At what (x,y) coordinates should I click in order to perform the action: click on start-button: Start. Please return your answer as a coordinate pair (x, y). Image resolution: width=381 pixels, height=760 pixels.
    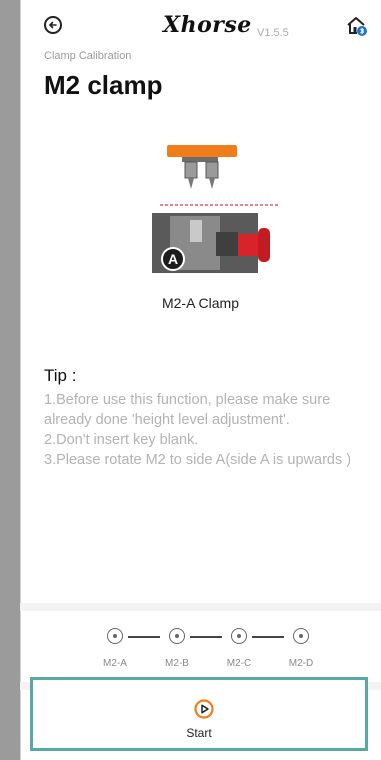
    Looking at the image, I should click on (199, 714).